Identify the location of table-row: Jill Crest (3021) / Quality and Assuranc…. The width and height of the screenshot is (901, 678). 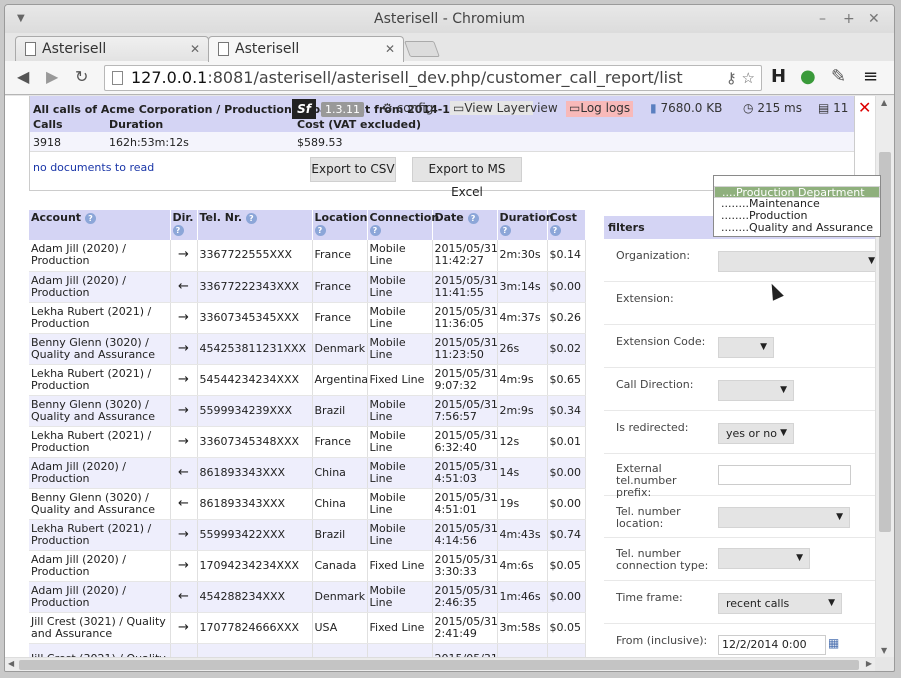
(307, 628).